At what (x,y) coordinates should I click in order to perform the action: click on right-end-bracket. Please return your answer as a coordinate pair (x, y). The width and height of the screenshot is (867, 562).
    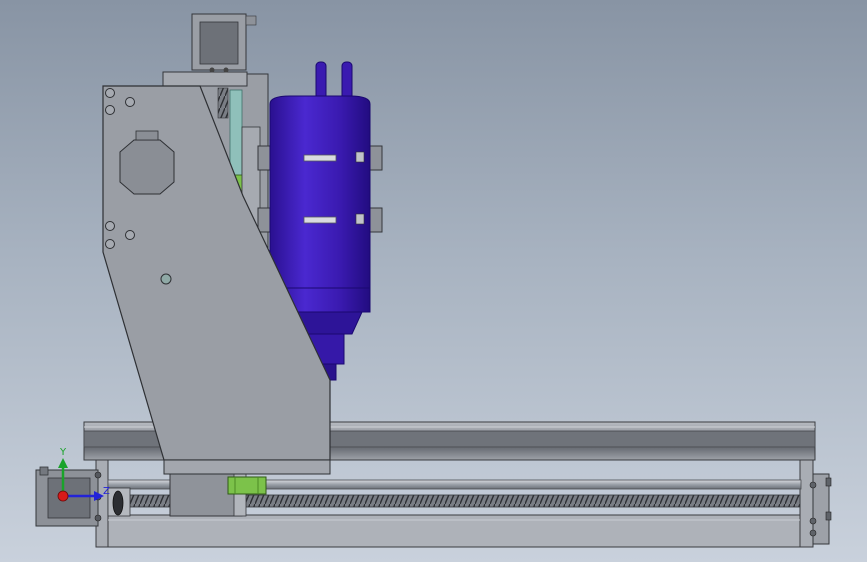
    Looking at the image, I should click on (820, 509).